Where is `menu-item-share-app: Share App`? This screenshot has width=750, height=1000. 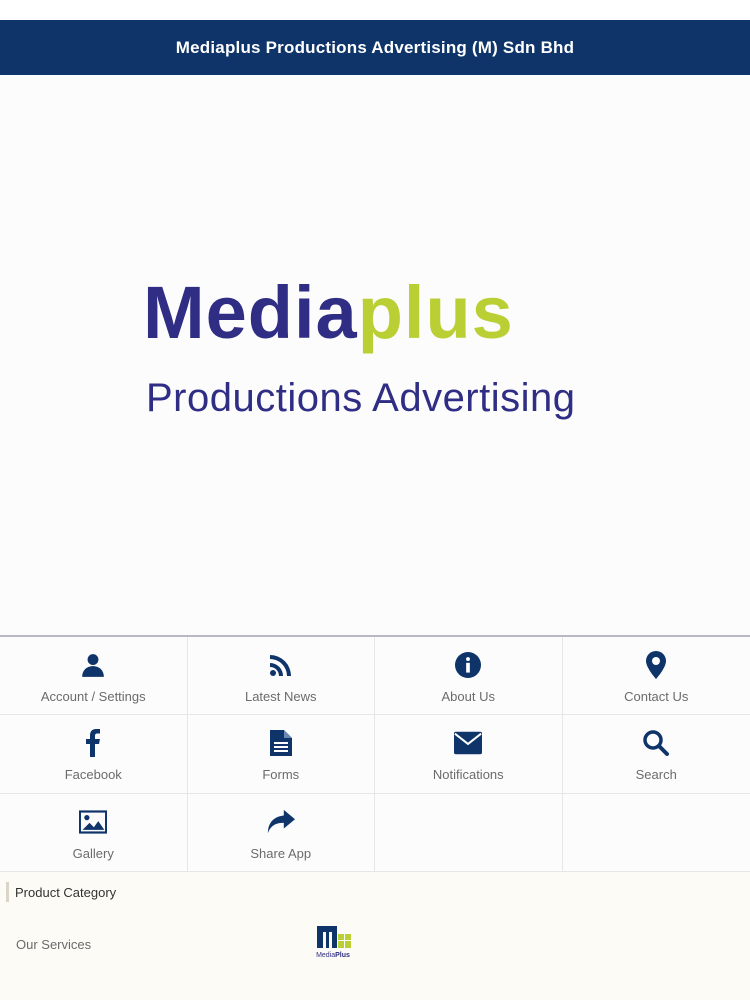
menu-item-share-app: Share App is located at coordinates (281, 832).